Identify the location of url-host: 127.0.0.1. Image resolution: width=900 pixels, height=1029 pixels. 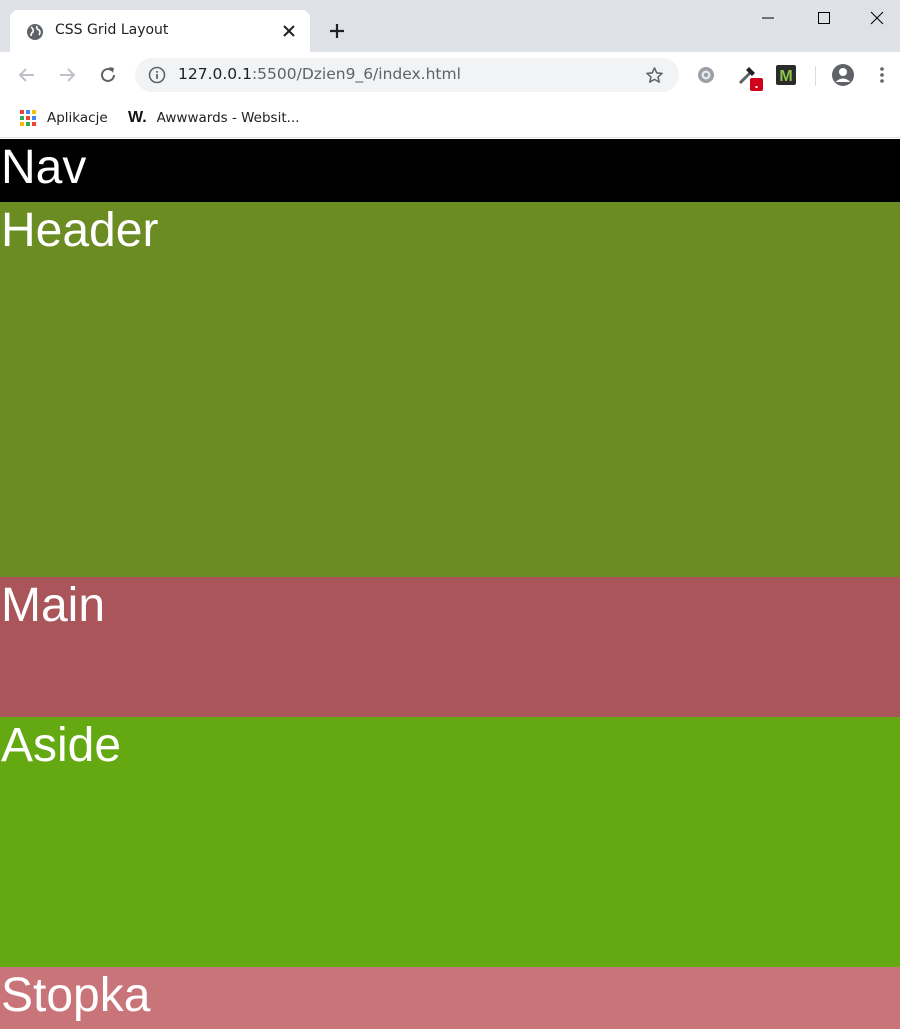
(215, 74).